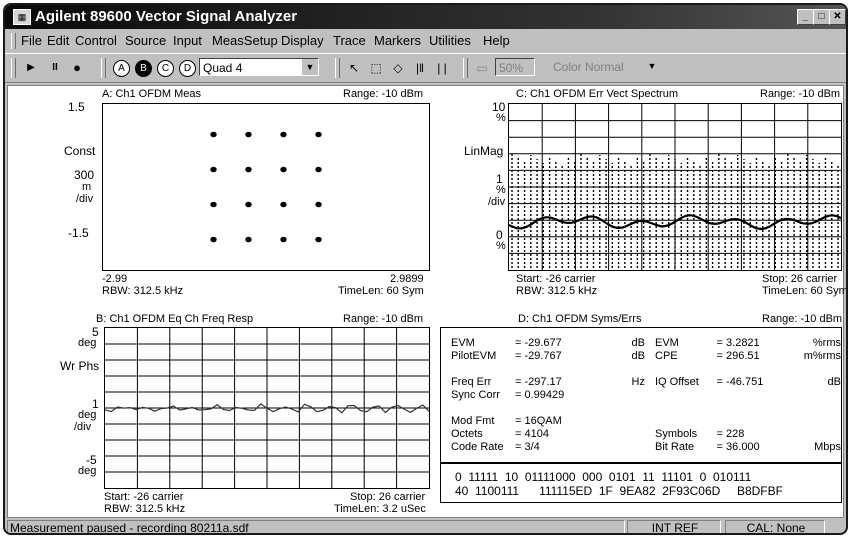 This screenshot has width=855, height=540. I want to click on result-row: Mod Fmt = 16QAM, so click(548, 420).